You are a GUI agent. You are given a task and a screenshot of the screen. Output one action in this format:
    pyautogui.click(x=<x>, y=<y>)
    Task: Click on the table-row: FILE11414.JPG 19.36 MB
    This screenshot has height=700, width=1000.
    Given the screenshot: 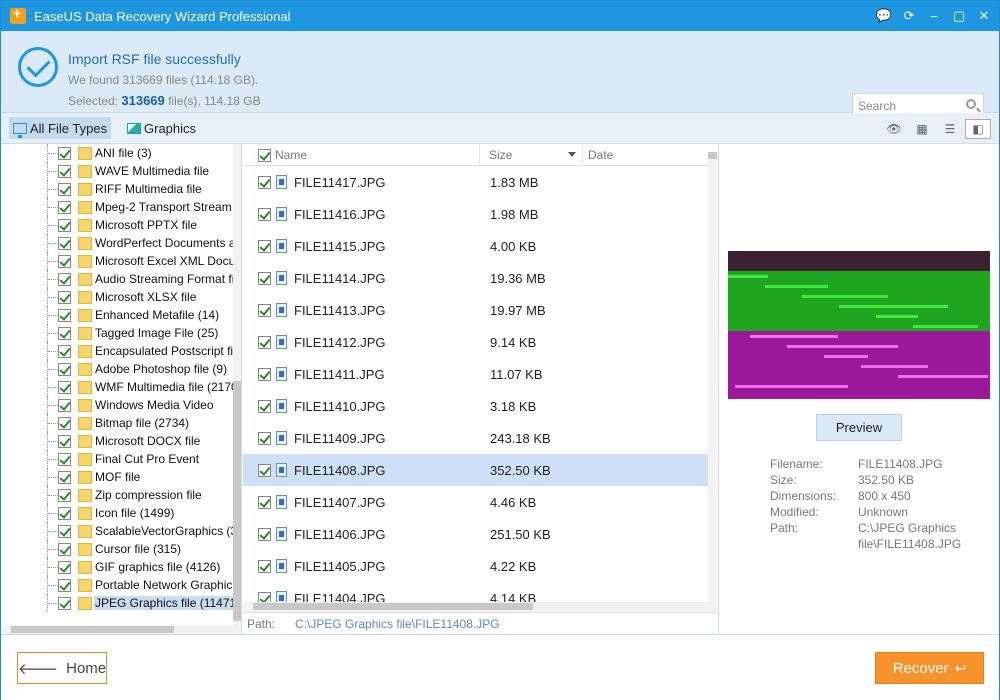 What is the action you would take?
    pyautogui.click(x=475, y=278)
    